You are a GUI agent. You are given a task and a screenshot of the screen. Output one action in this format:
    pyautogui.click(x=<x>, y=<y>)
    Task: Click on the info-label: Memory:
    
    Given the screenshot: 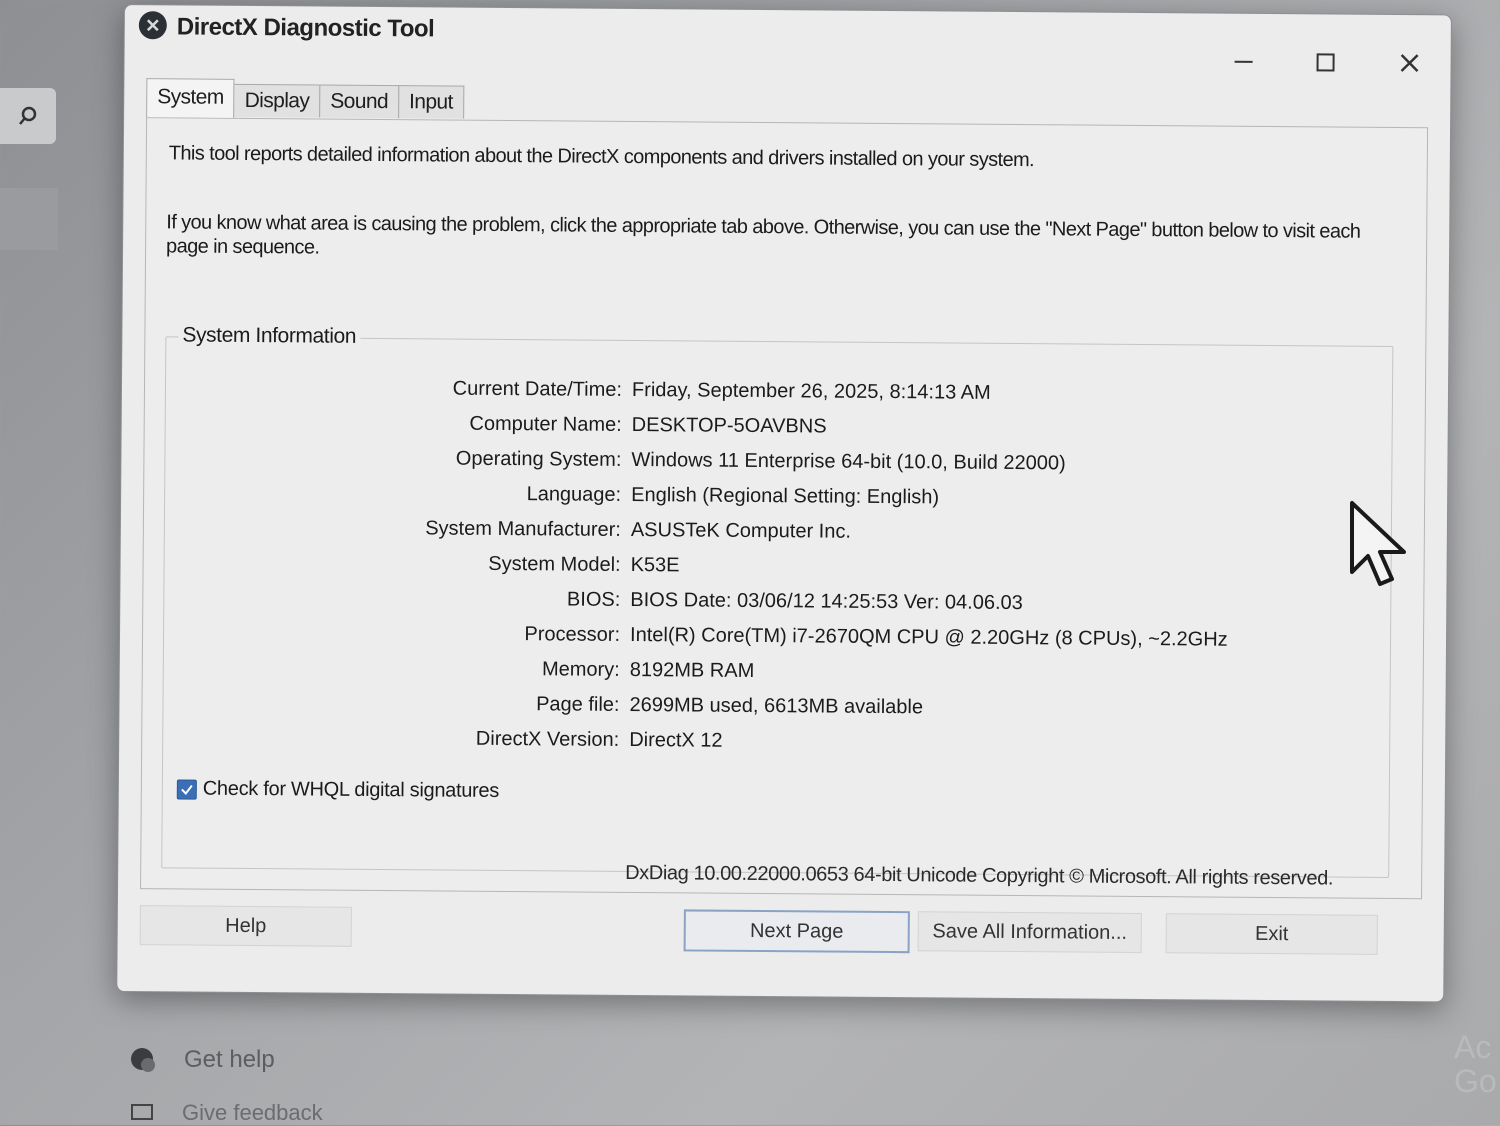 What is the action you would take?
    pyautogui.click(x=581, y=670)
    